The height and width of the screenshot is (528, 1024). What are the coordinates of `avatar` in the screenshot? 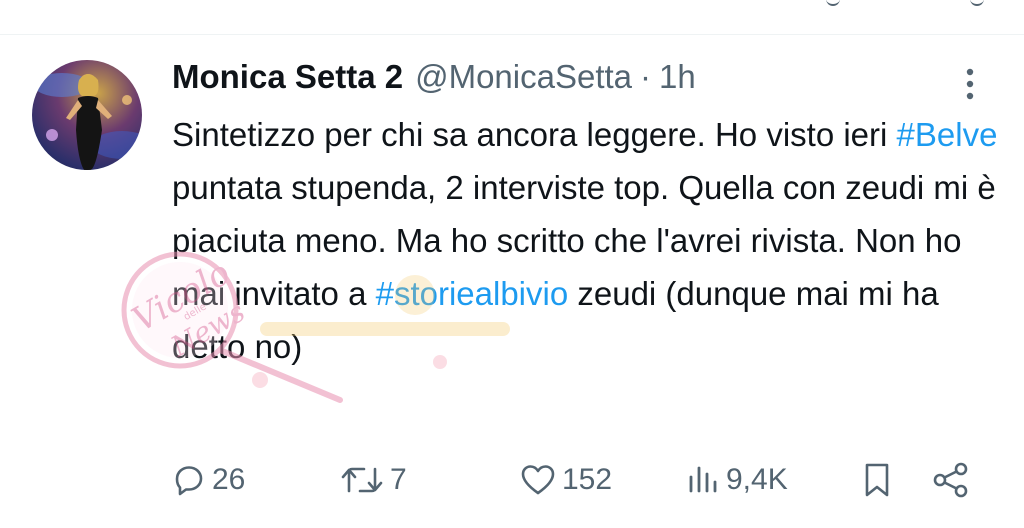 It's located at (87, 115).